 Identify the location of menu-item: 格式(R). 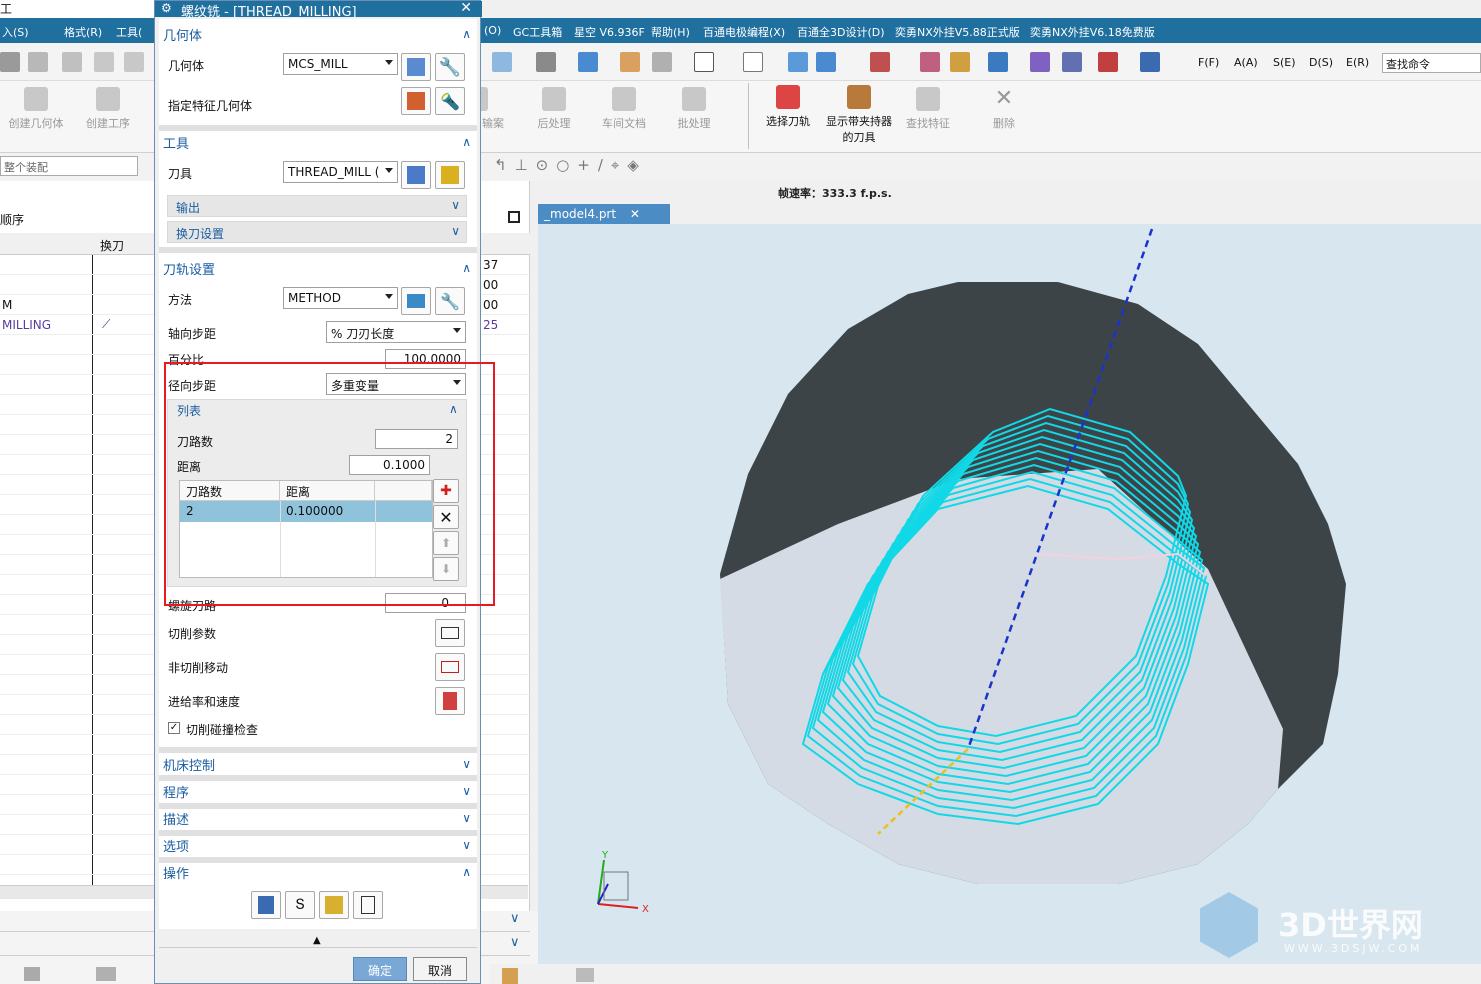
(83, 32).